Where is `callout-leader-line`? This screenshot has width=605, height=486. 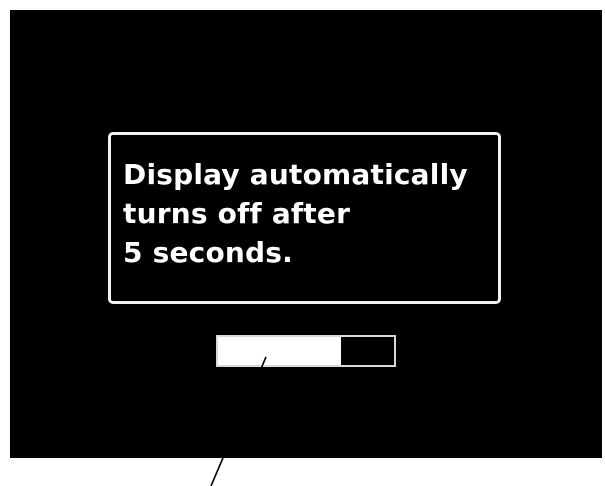
callout-leader-line is located at coordinates (238, 421).